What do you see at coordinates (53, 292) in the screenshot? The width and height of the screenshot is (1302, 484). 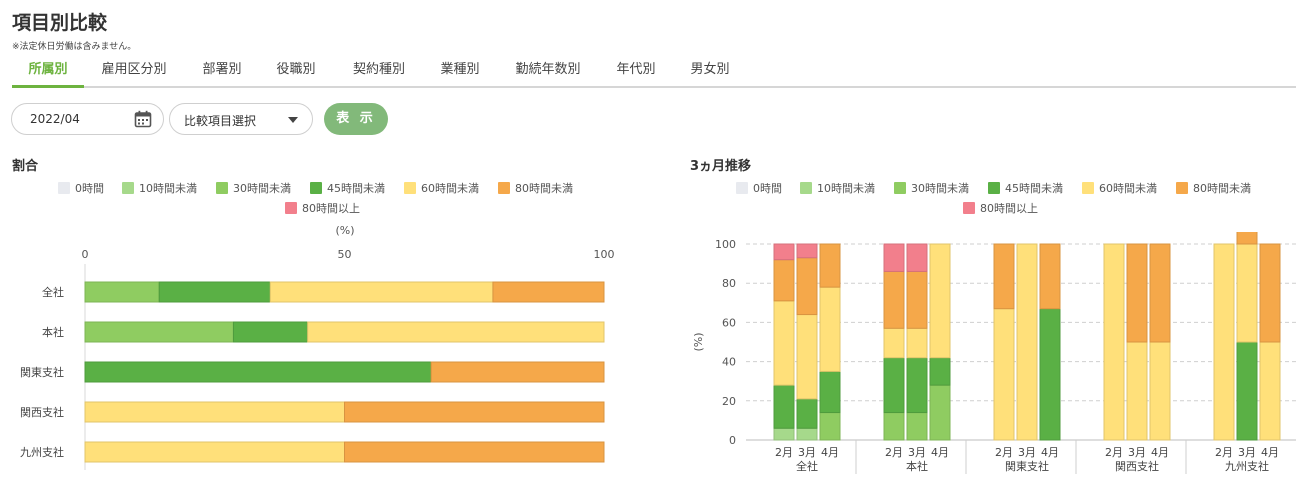 I see `category-label: 全社` at bounding box center [53, 292].